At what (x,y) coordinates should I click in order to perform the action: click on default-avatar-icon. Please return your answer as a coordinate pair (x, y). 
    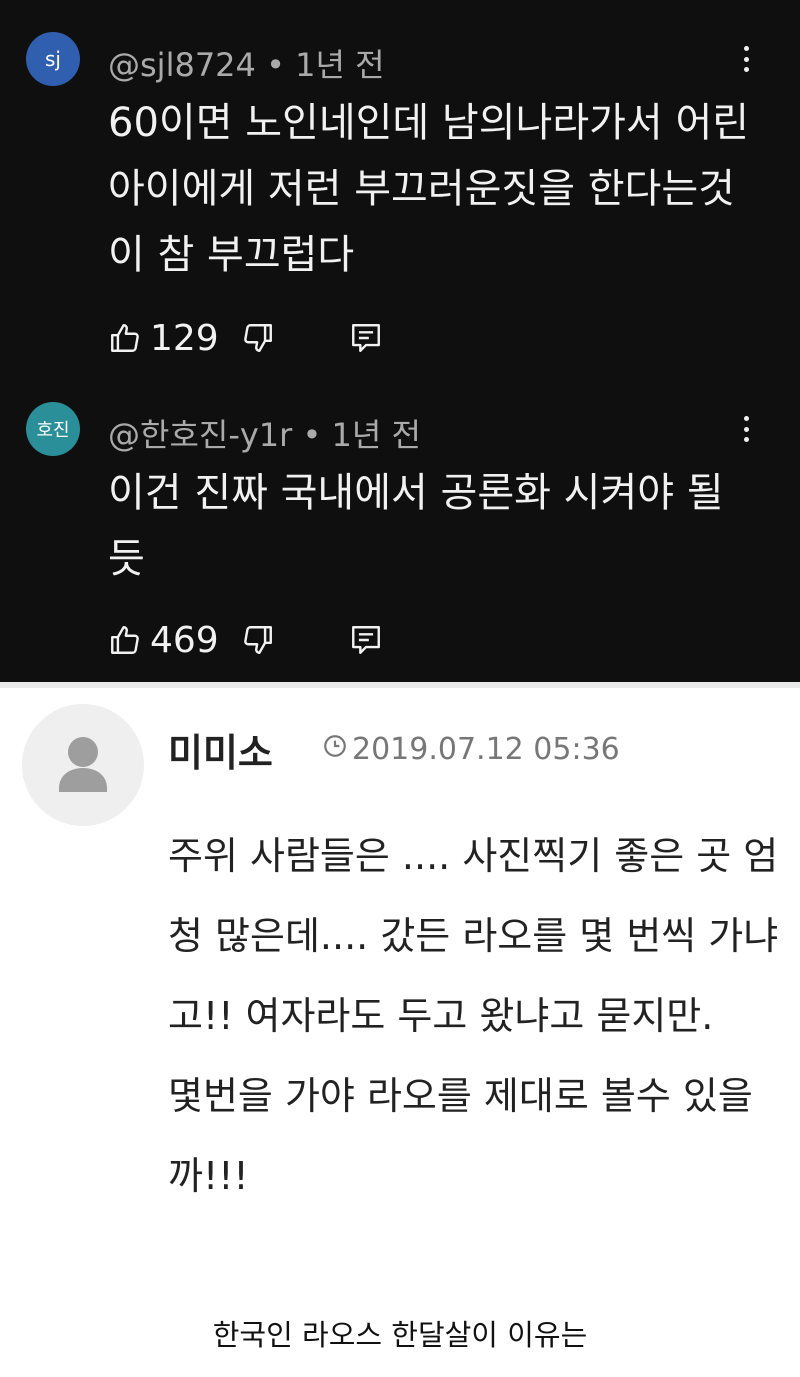
    Looking at the image, I should click on (83, 765).